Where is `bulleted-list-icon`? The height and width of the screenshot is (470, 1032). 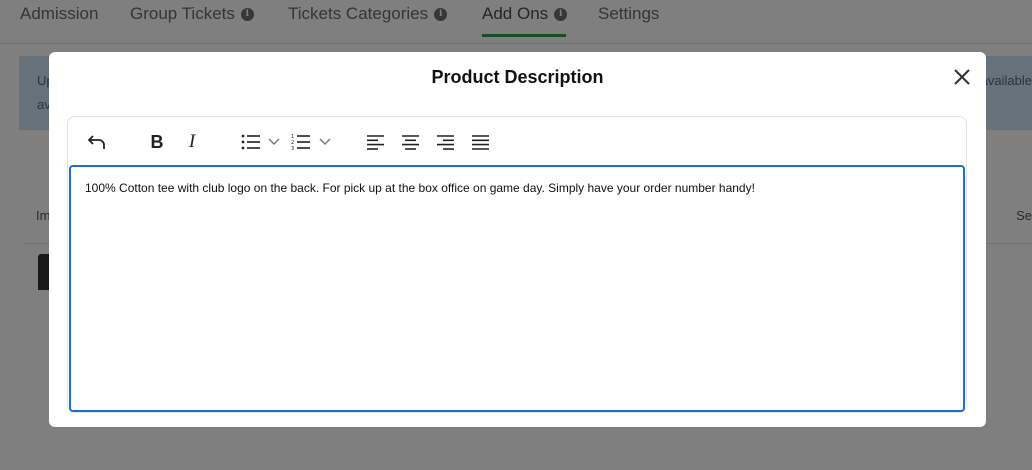 bulleted-list-icon is located at coordinates (251, 142).